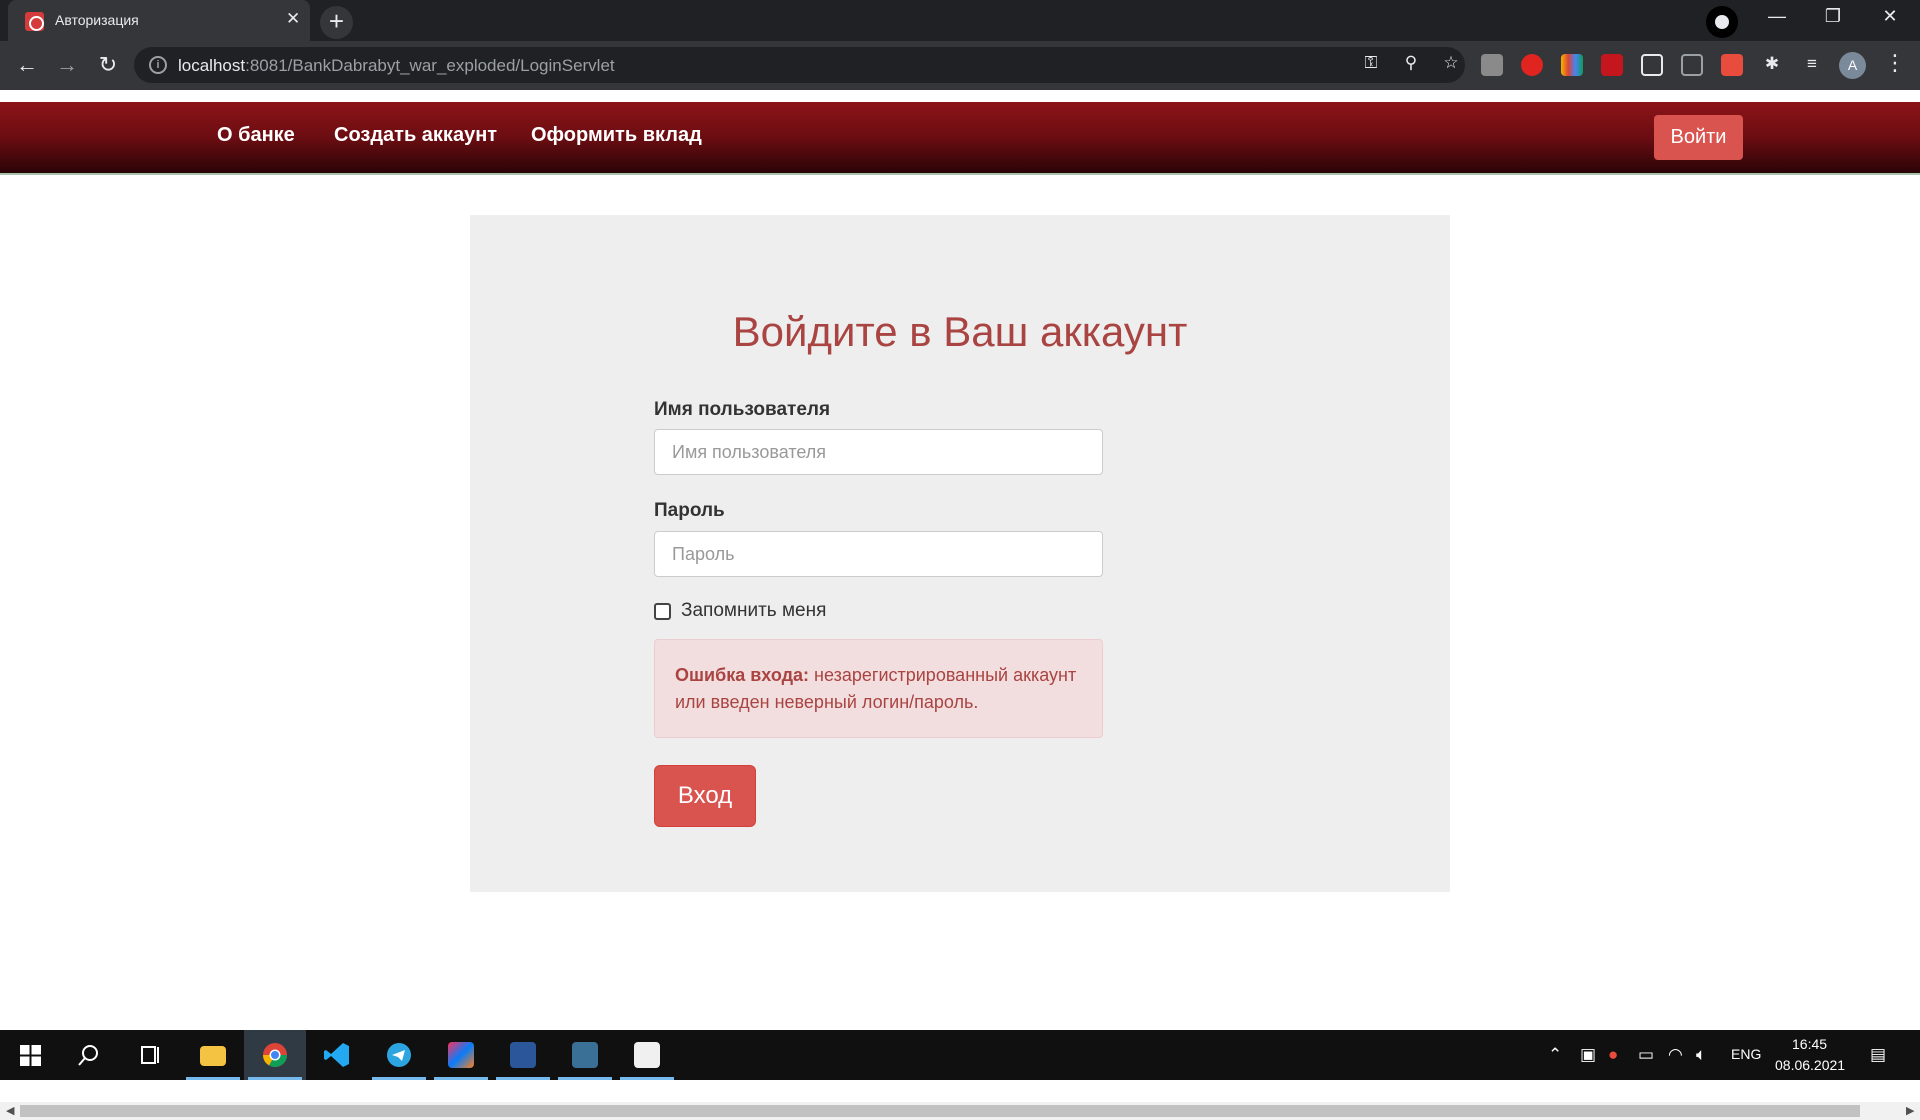  I want to click on remember-me-checkbox, so click(662, 611).